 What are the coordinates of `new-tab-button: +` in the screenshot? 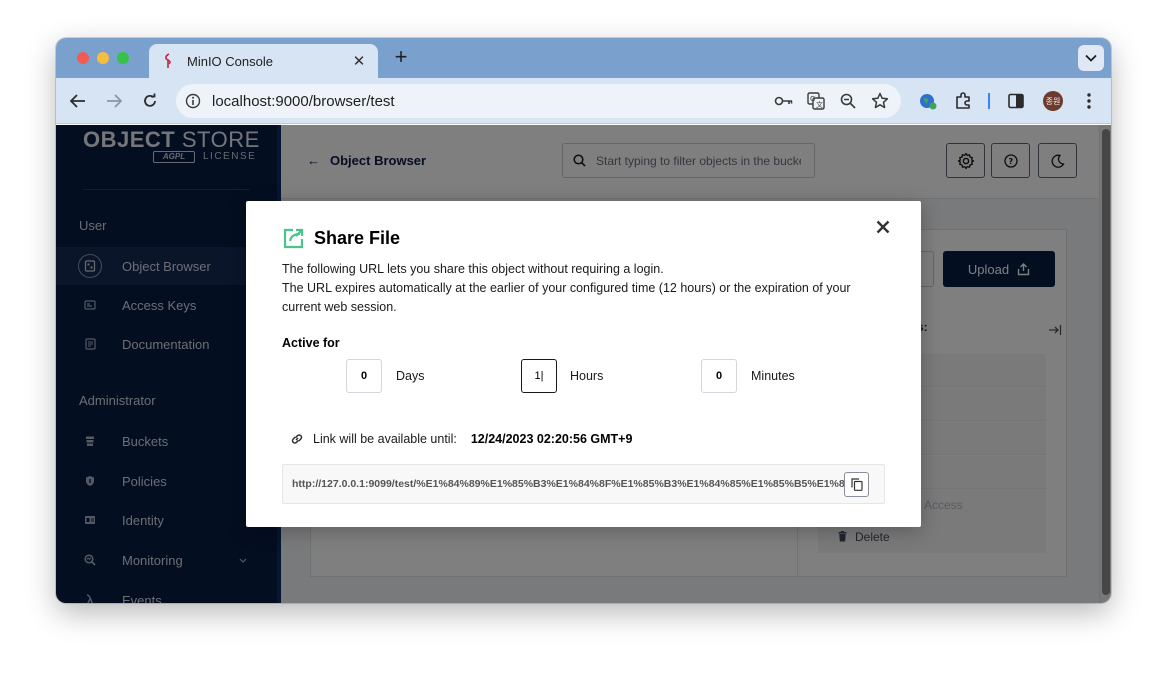 It's located at (401, 58).